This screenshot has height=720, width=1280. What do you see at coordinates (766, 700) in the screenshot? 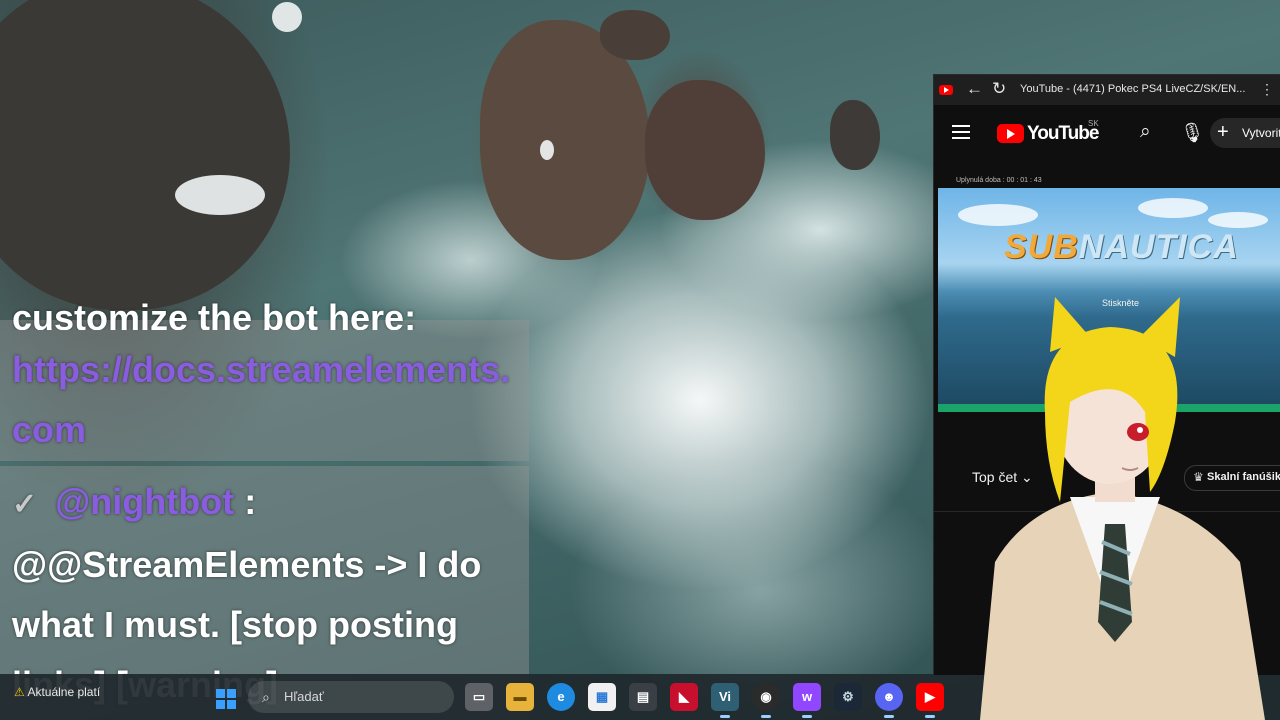
I see `obs-icon: ◉` at bounding box center [766, 700].